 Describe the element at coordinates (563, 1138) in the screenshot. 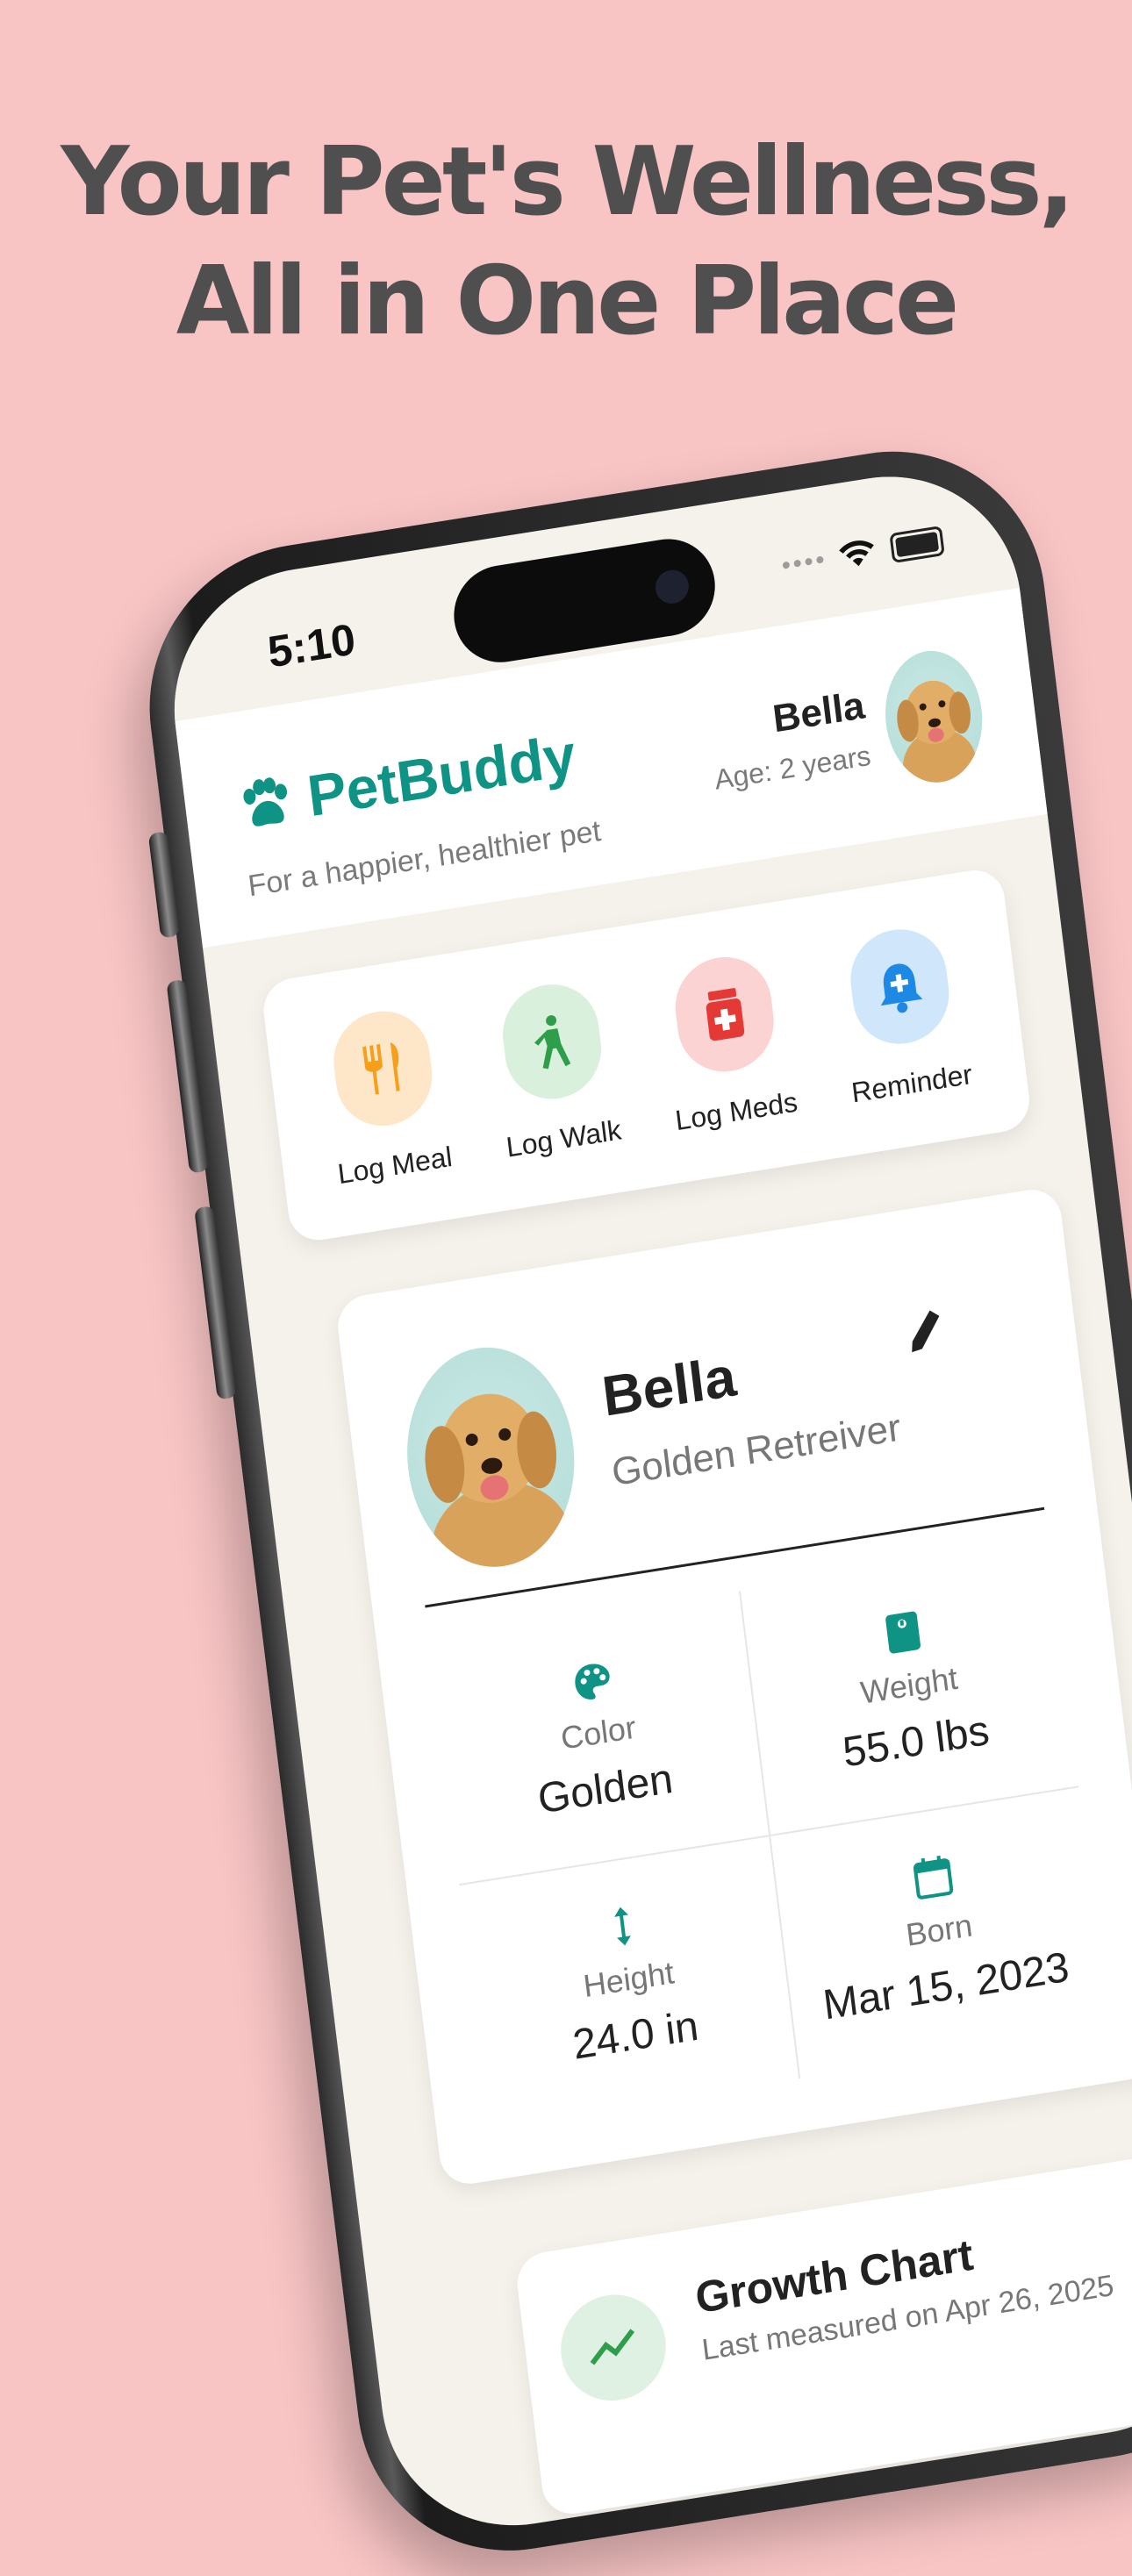

I see `log-walk-label: Log Walk` at that location.